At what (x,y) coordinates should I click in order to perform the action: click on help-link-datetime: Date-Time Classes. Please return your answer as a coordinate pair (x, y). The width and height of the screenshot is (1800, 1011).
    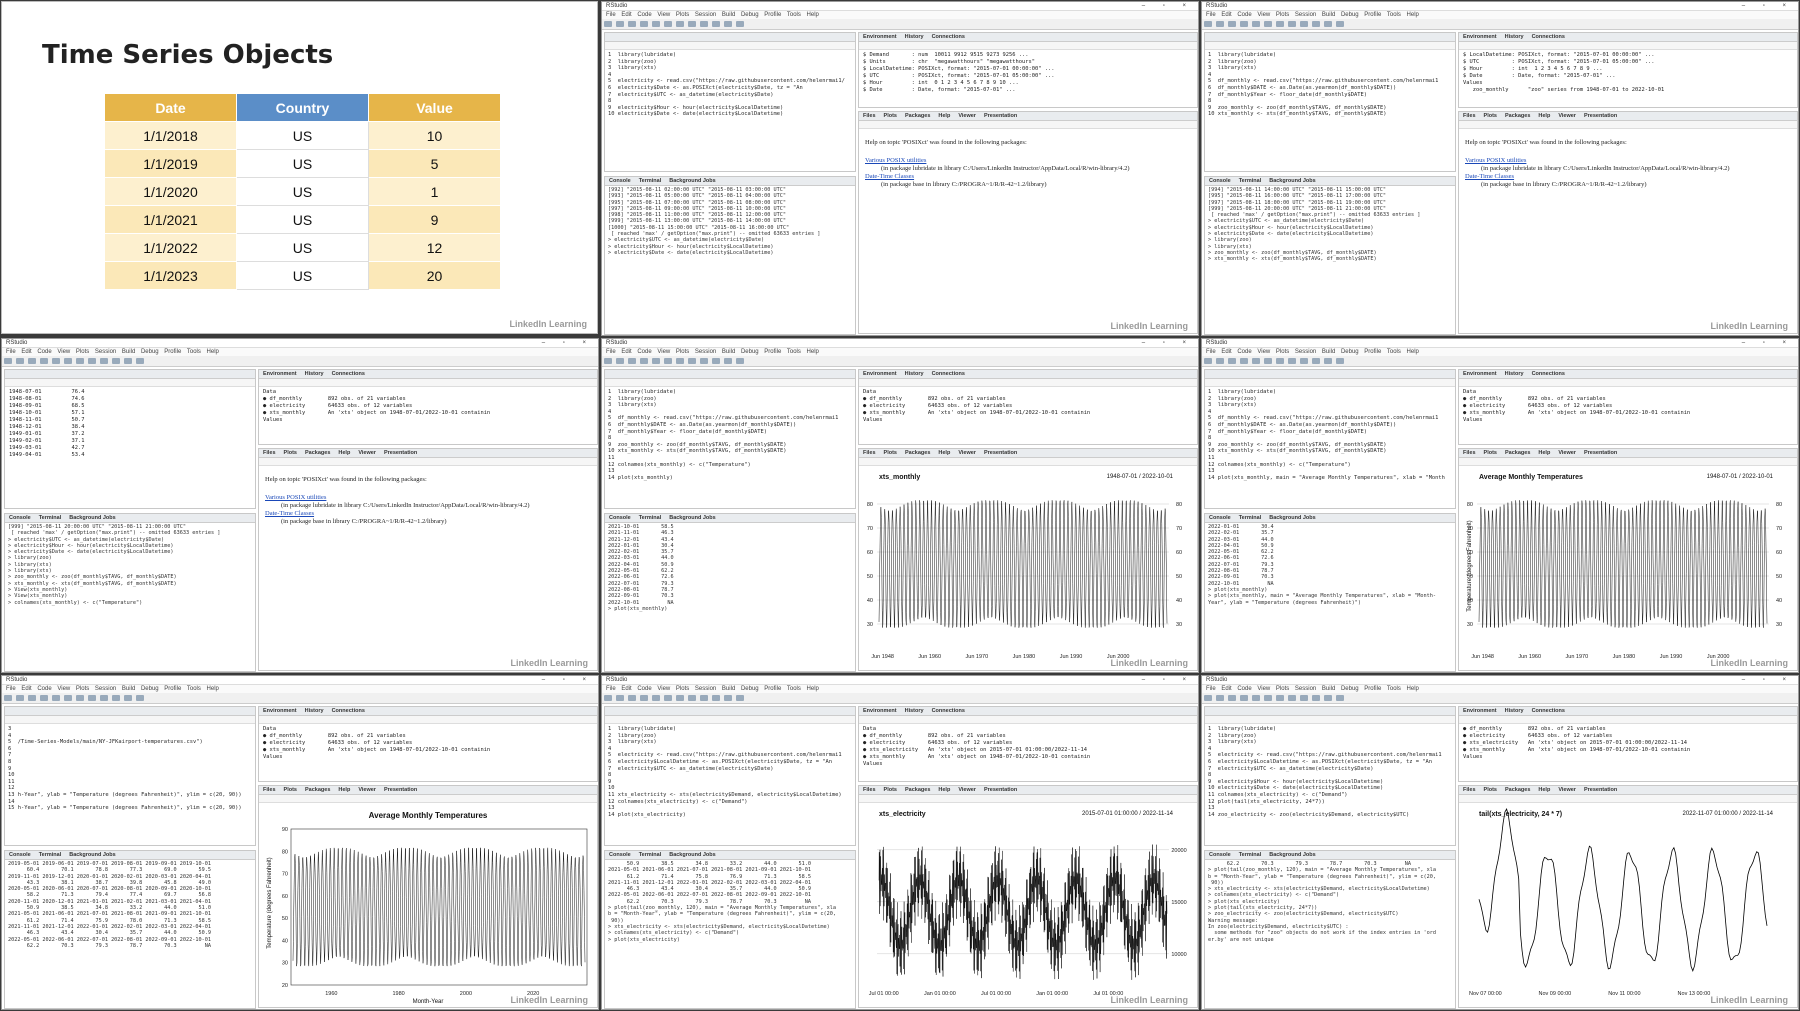
    Looking at the image, I should click on (289, 513).